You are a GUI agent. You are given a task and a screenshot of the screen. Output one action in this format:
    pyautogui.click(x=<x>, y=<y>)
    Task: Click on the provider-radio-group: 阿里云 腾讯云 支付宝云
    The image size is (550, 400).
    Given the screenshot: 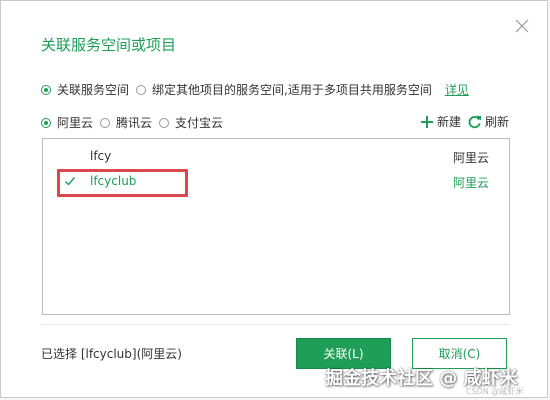 What is the action you would take?
    pyautogui.click(x=135, y=122)
    